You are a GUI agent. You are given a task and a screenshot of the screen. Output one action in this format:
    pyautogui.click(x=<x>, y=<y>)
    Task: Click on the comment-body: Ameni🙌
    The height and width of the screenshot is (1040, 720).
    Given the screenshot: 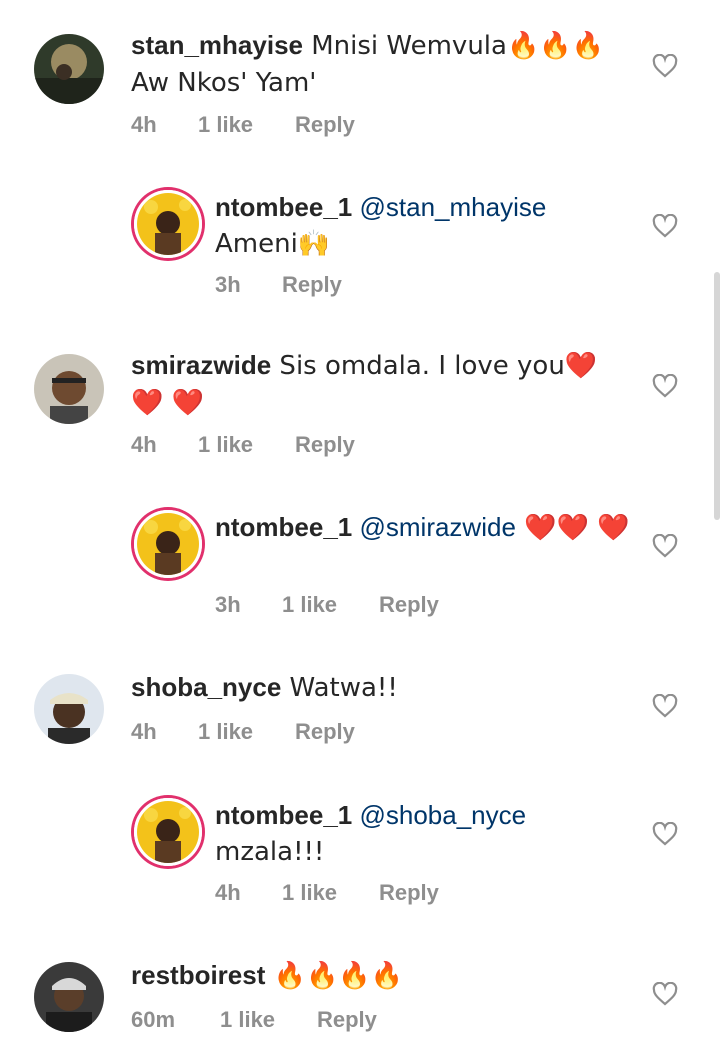 What is the action you would take?
    pyautogui.click(x=273, y=244)
    